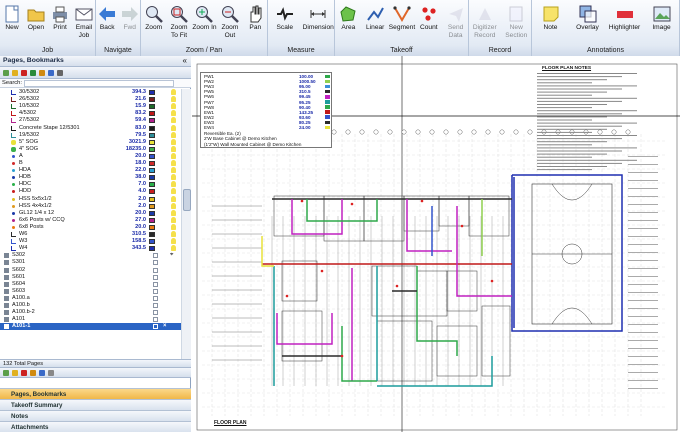  What do you see at coordinates (90, 120) in the screenshot?
I see `tree-row: 27/5302 59.4` at bounding box center [90, 120].